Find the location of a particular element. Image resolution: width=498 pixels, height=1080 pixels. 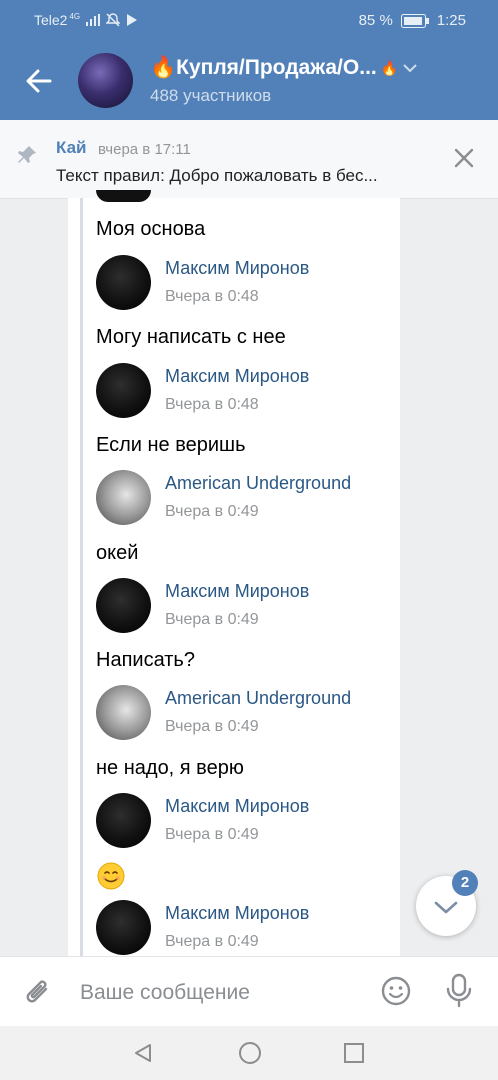

chat-header: 🔥Купля/Продажа/О... 🔥 488 участников is located at coordinates (249, 80).